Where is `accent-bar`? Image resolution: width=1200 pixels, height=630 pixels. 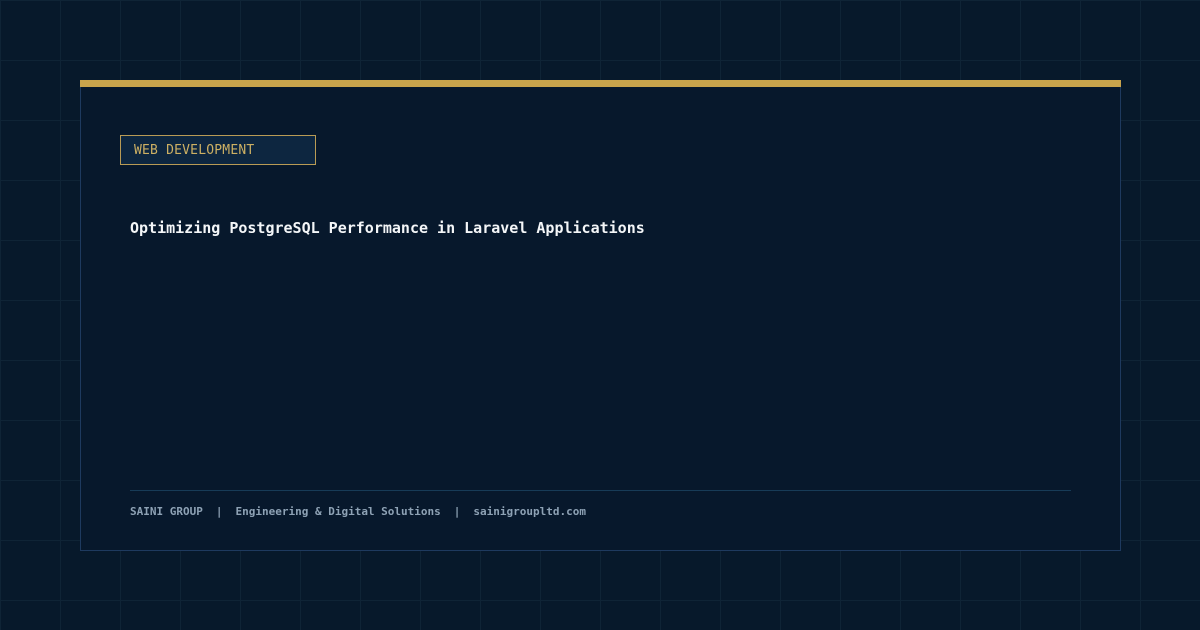 accent-bar is located at coordinates (600, 83).